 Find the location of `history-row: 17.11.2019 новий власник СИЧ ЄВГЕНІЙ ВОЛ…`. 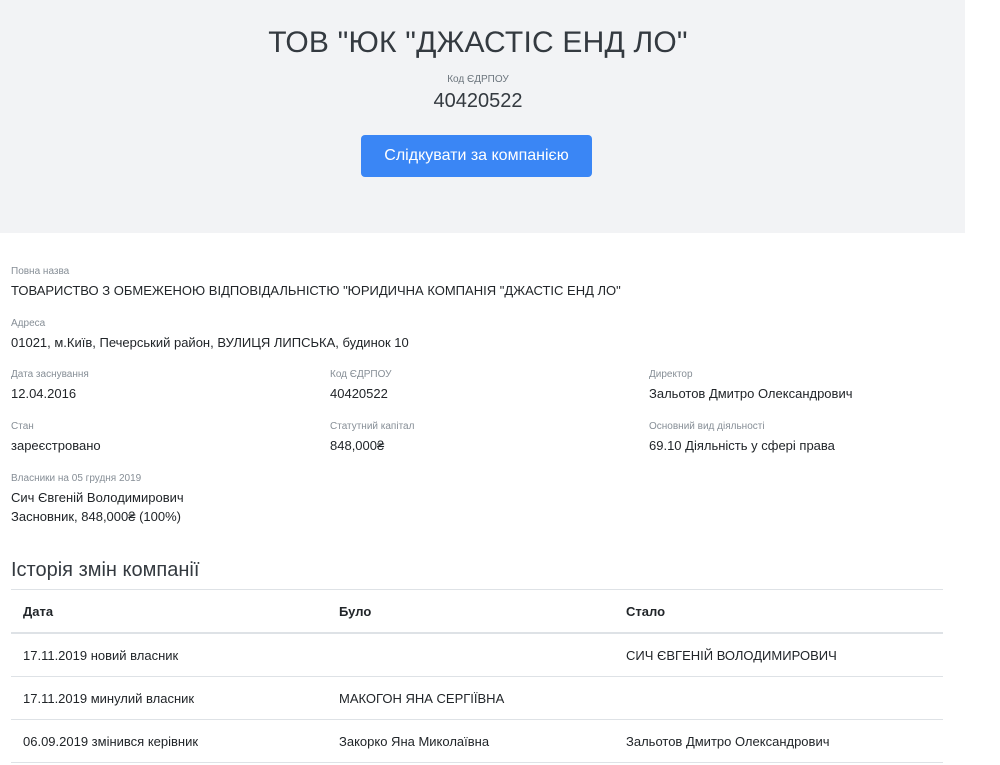

history-row: 17.11.2019 новий власник СИЧ ЄВГЕНІЙ ВОЛ… is located at coordinates (477, 655).